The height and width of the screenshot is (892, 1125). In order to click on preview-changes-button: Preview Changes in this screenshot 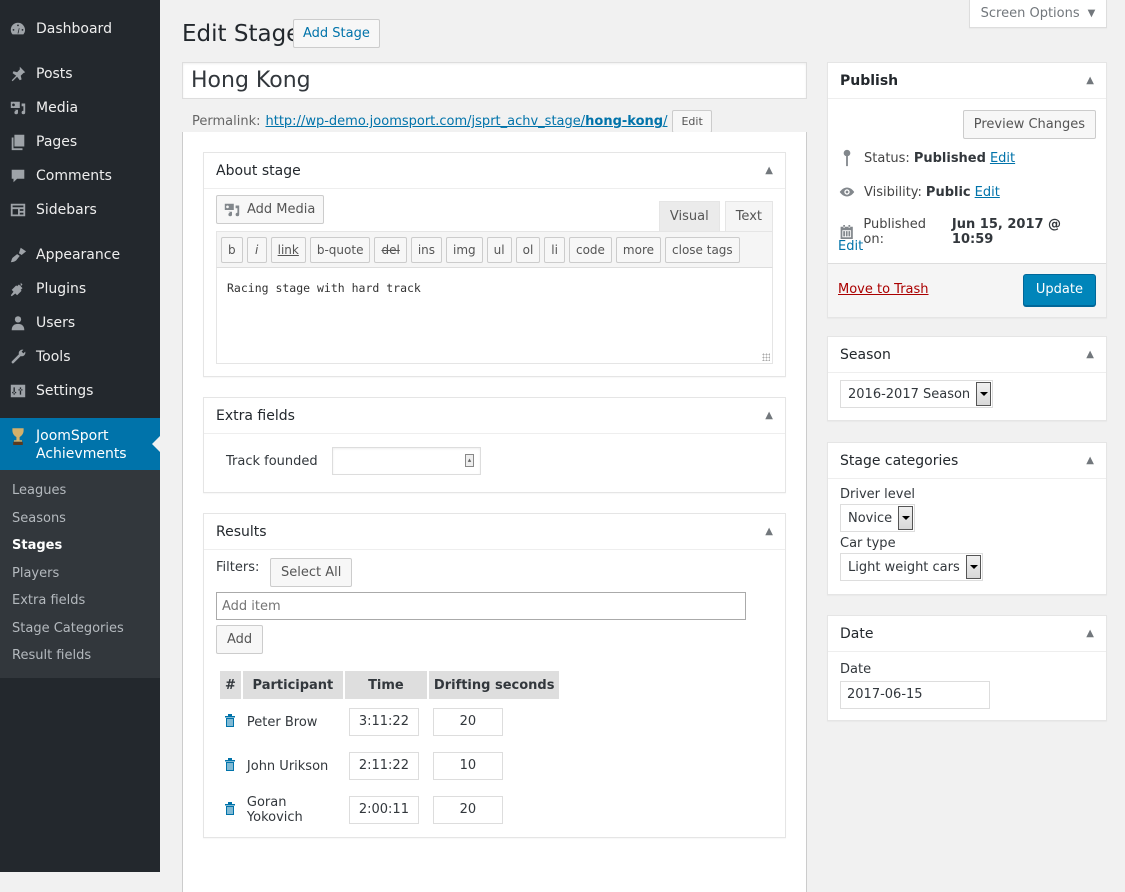, I will do `click(1029, 124)`.